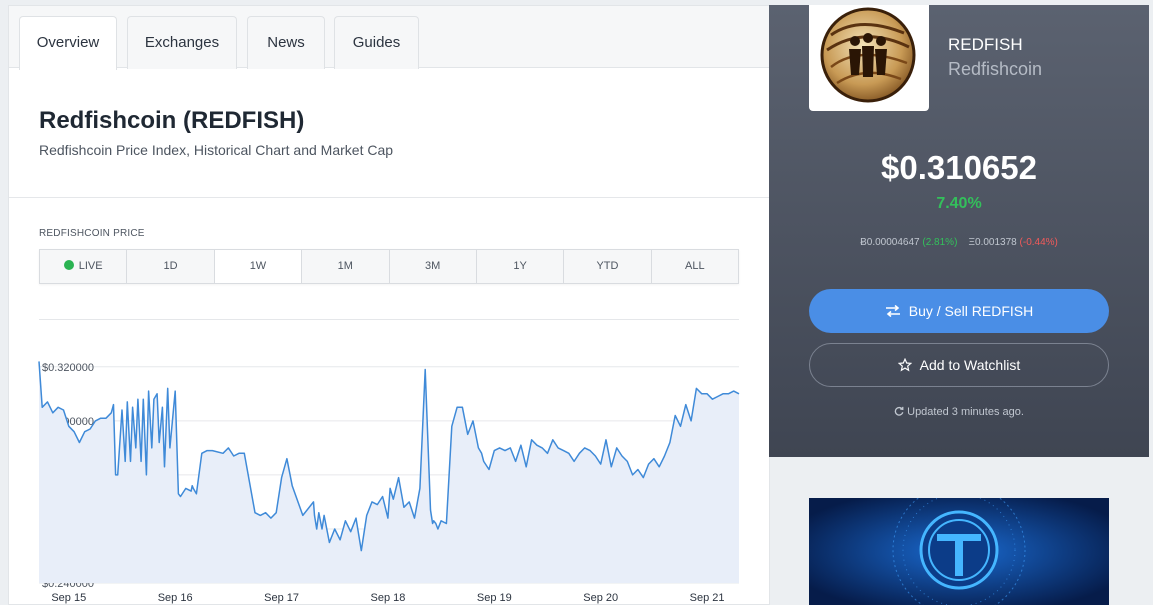 Image resolution: width=1153 pixels, height=605 pixels. I want to click on tab-bar: Overview Exchanges News Guides, so click(389, 38).